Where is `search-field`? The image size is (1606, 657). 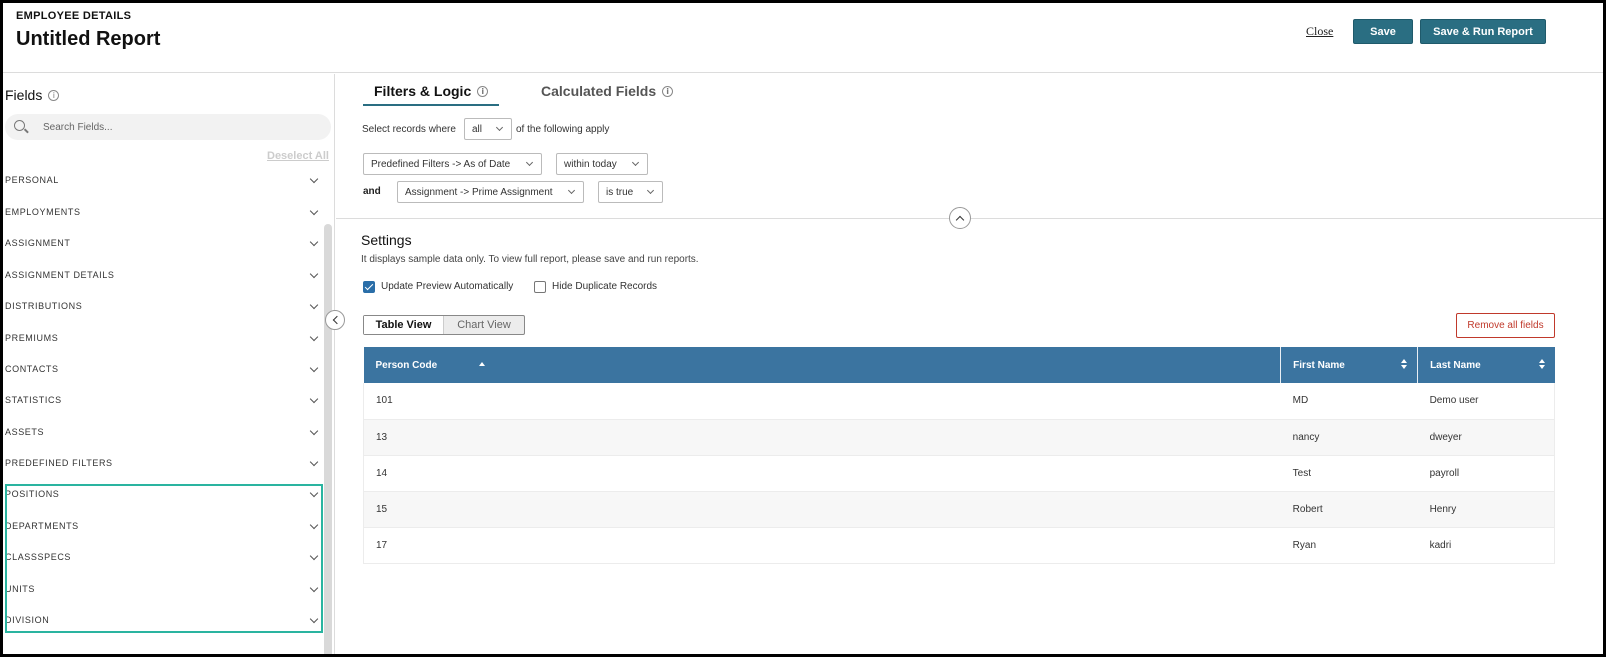
search-field is located at coordinates (168, 127).